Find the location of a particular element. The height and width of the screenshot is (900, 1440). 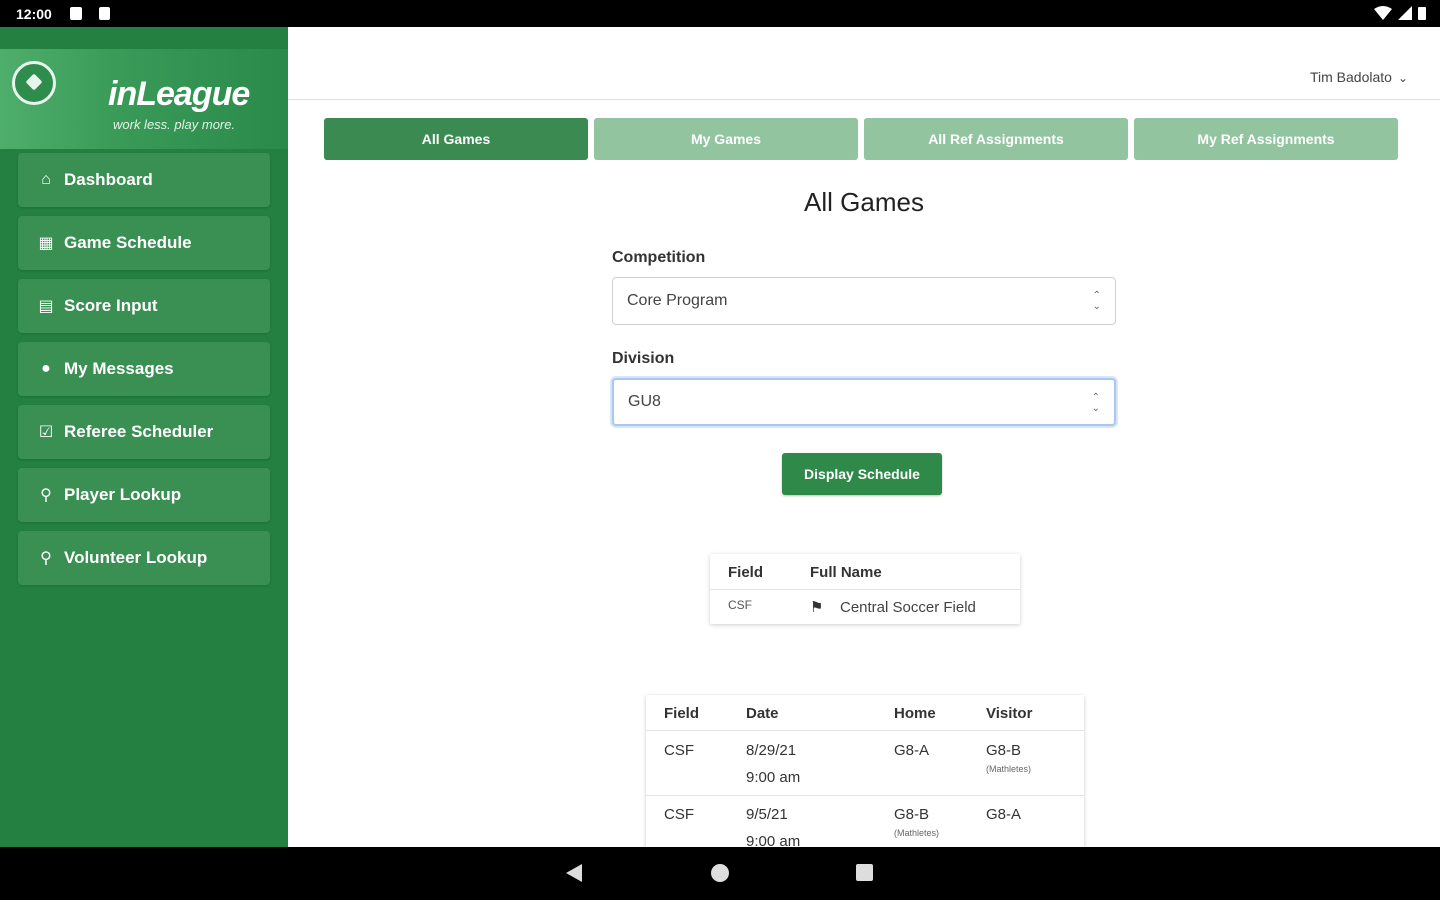

back-icon is located at coordinates (574, 873).